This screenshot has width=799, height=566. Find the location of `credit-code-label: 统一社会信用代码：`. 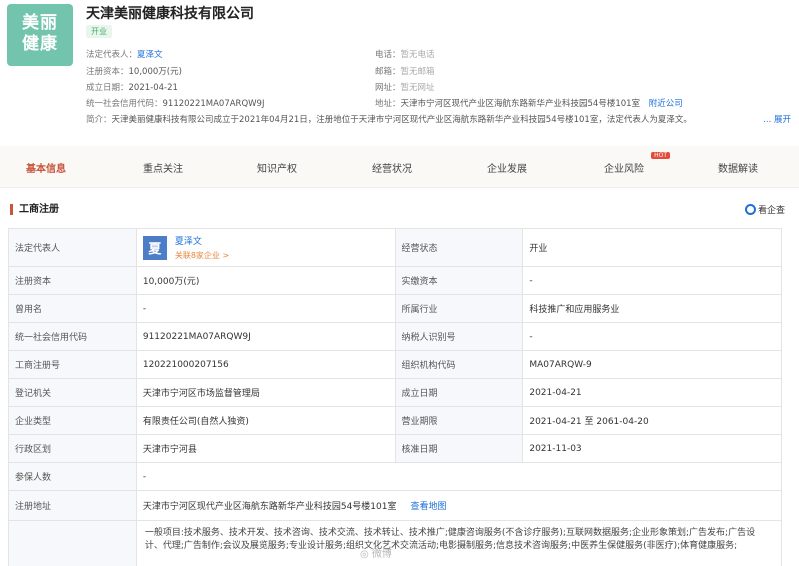

credit-code-label: 统一社会信用代码： is located at coordinates (124, 104).